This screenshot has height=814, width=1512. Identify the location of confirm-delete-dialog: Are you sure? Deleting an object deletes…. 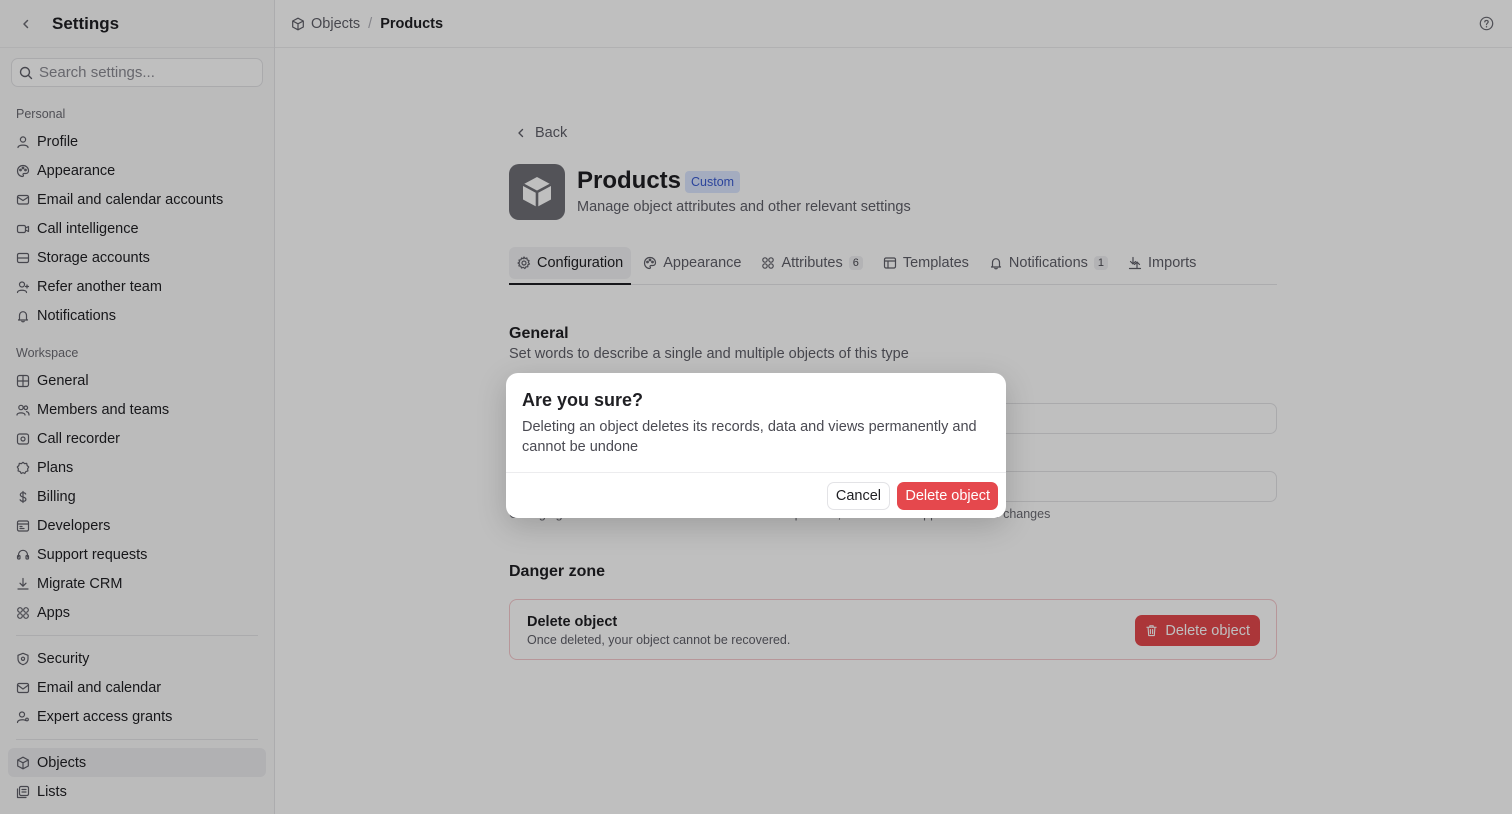
(756, 445).